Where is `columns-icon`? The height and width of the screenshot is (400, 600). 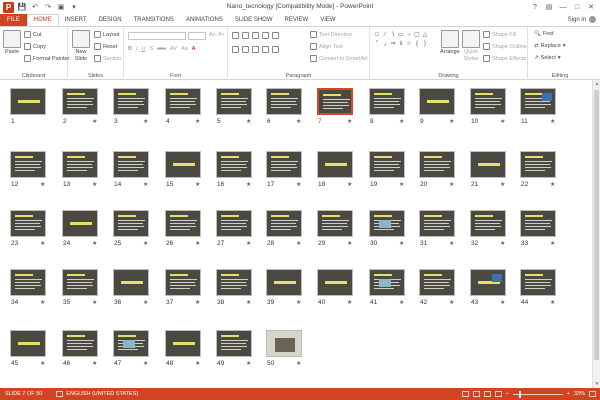
columns-icon is located at coordinates (275, 49).